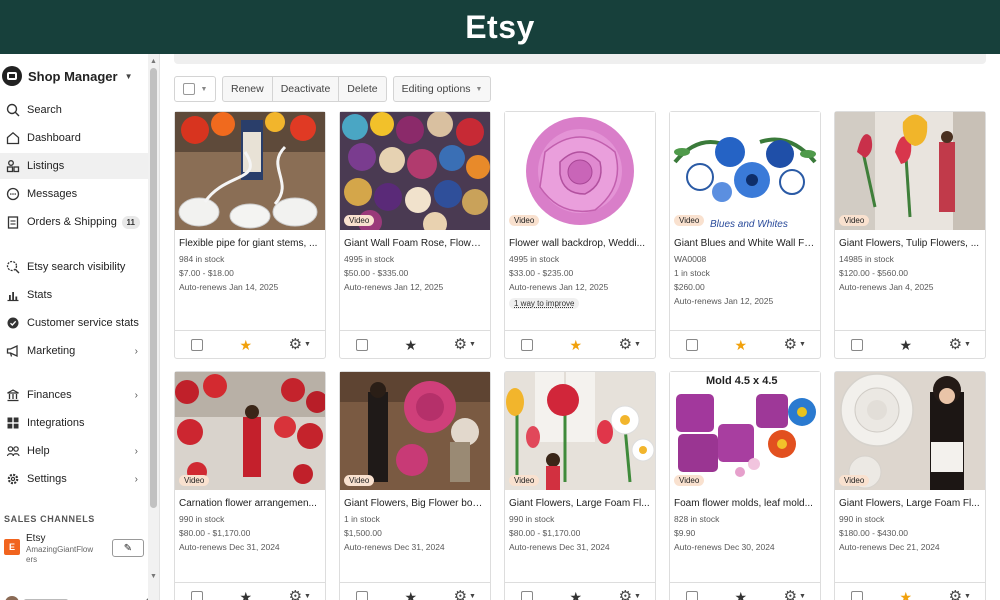 Image resolution: width=1000 pixels, height=600 pixels. Describe the element at coordinates (153, 288) in the screenshot. I see `scroll-thumb` at that location.